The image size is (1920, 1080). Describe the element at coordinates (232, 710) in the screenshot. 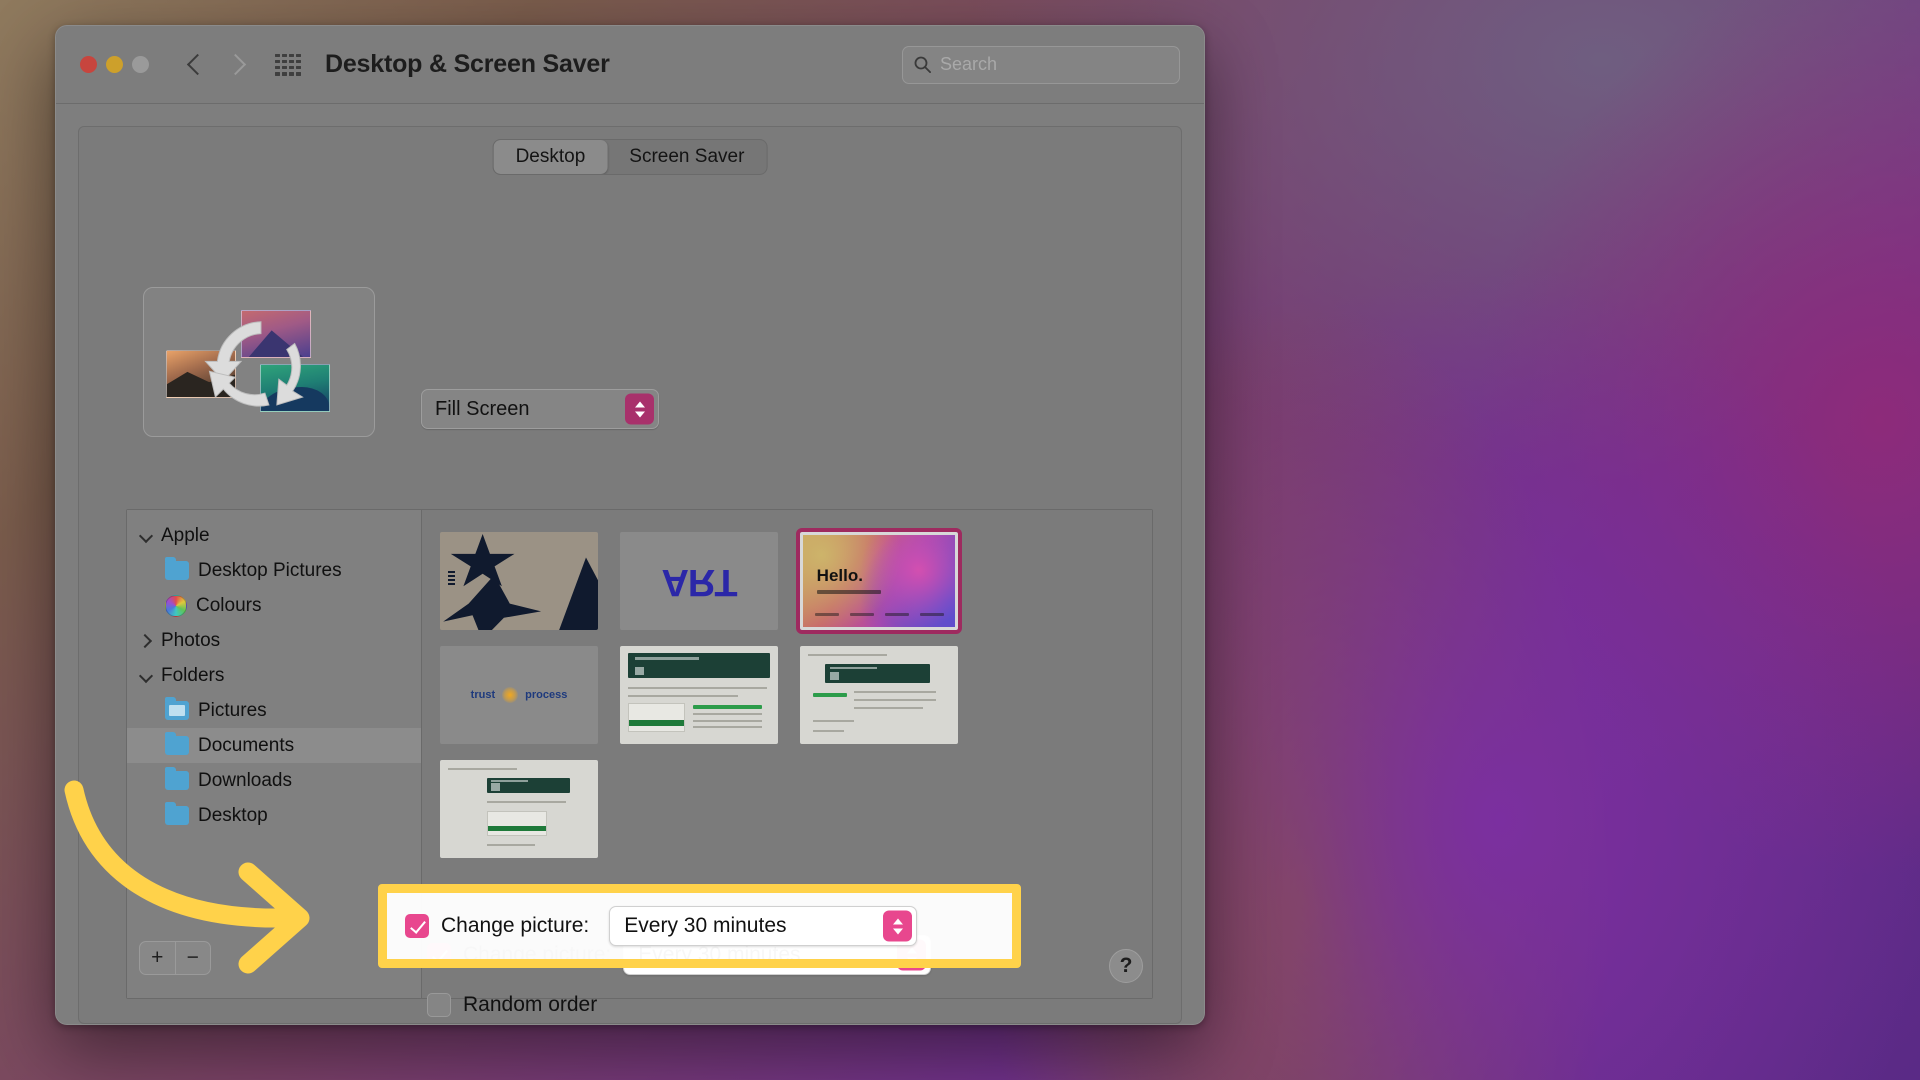

I see `sidebar-item-label: Pictures` at that location.